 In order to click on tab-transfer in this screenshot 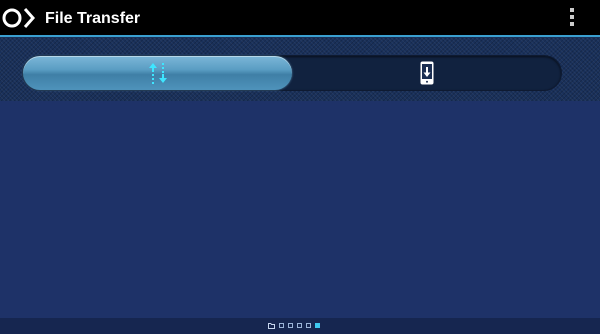, I will do `click(157, 73)`.